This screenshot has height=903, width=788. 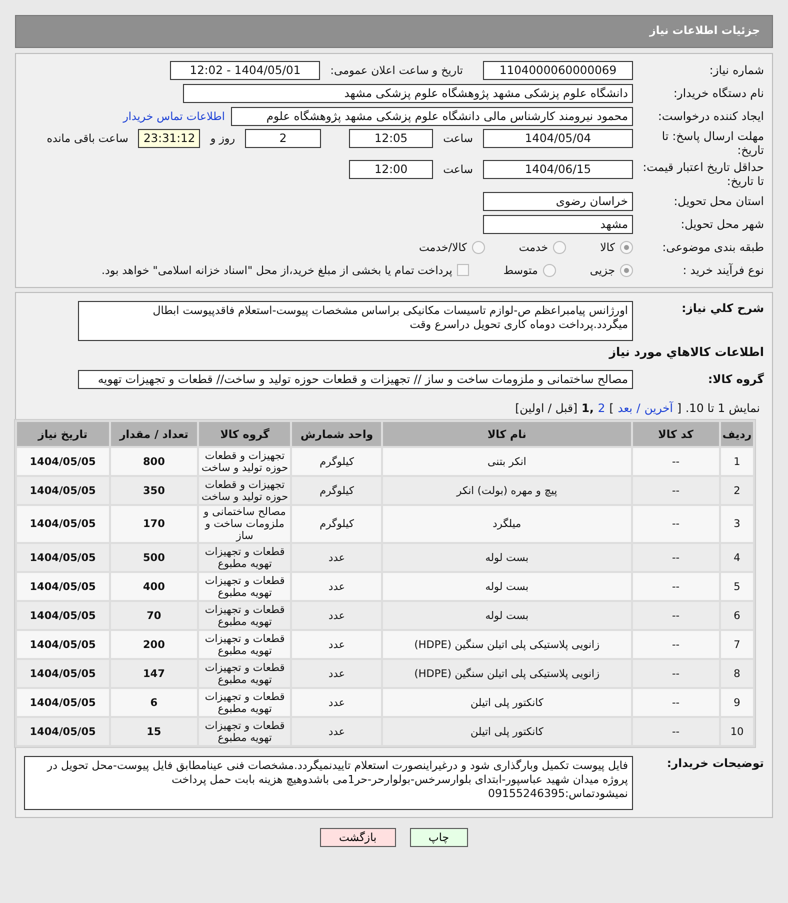 What do you see at coordinates (507, 644) in the screenshot?
I see `table-cell: زانویی پلاستیکی پلی اتیلن سنگین (HDPE)` at bounding box center [507, 644].